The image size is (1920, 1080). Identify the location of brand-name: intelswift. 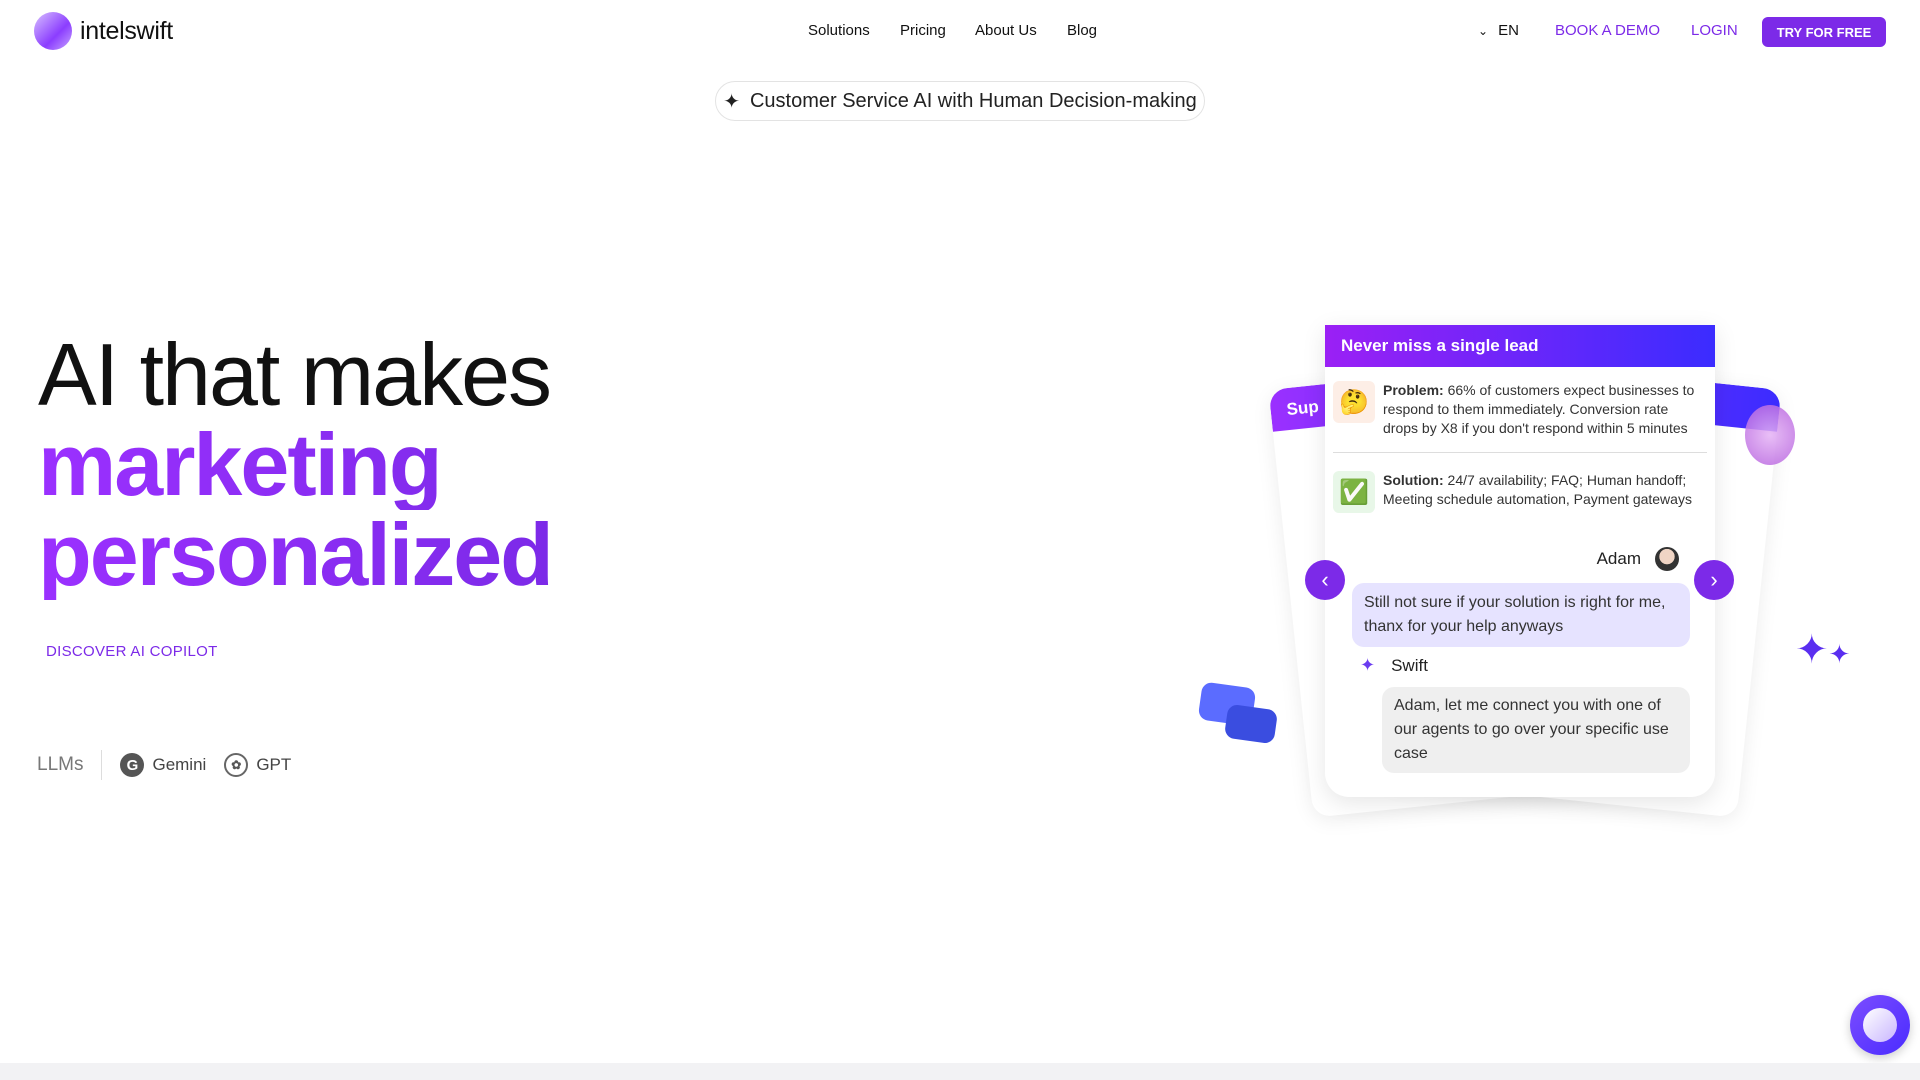
(126, 30).